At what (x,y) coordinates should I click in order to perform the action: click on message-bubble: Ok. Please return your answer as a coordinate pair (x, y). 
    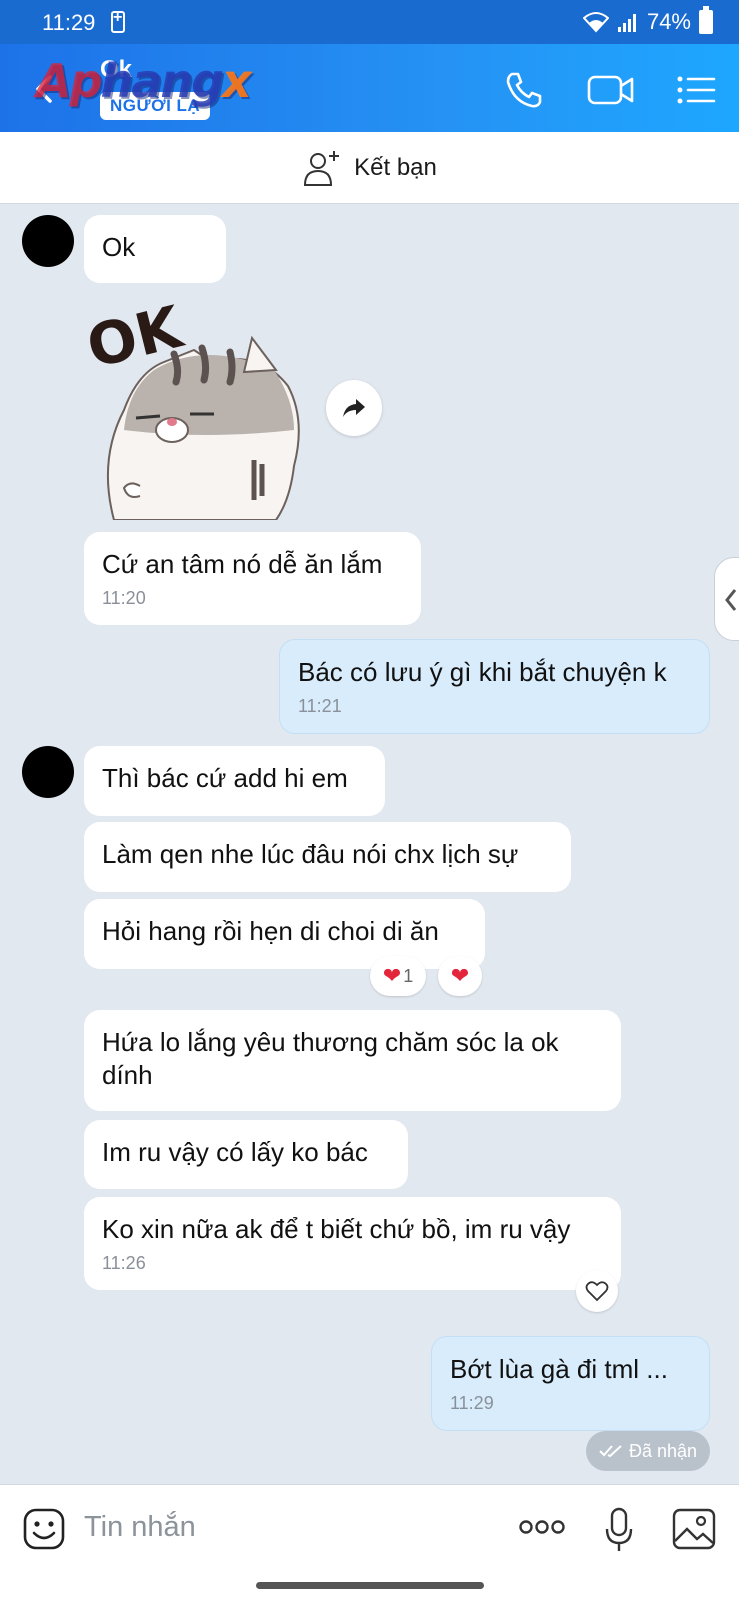
    Looking at the image, I should click on (155, 249).